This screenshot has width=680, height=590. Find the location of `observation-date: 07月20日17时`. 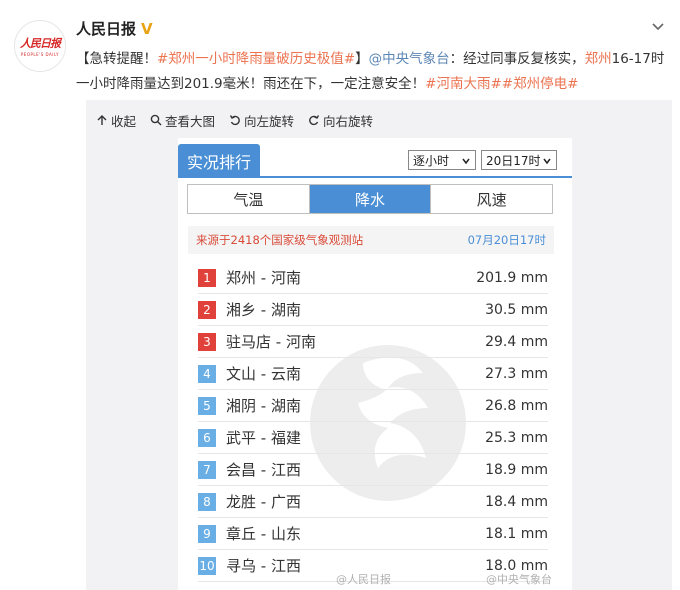

observation-date: 07月20日17时 is located at coordinates (506, 240).